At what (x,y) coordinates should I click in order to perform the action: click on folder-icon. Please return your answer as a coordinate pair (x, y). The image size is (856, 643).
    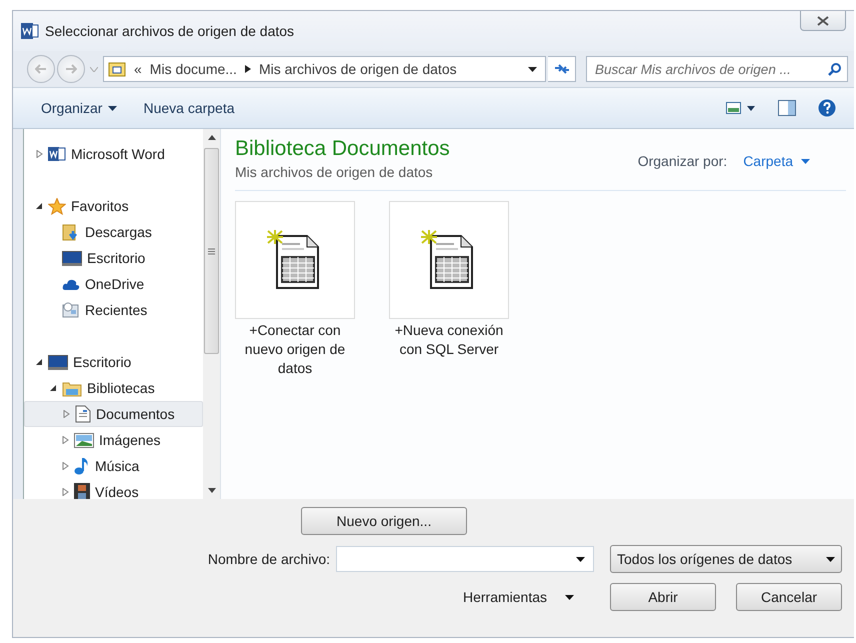
    Looking at the image, I should click on (117, 69).